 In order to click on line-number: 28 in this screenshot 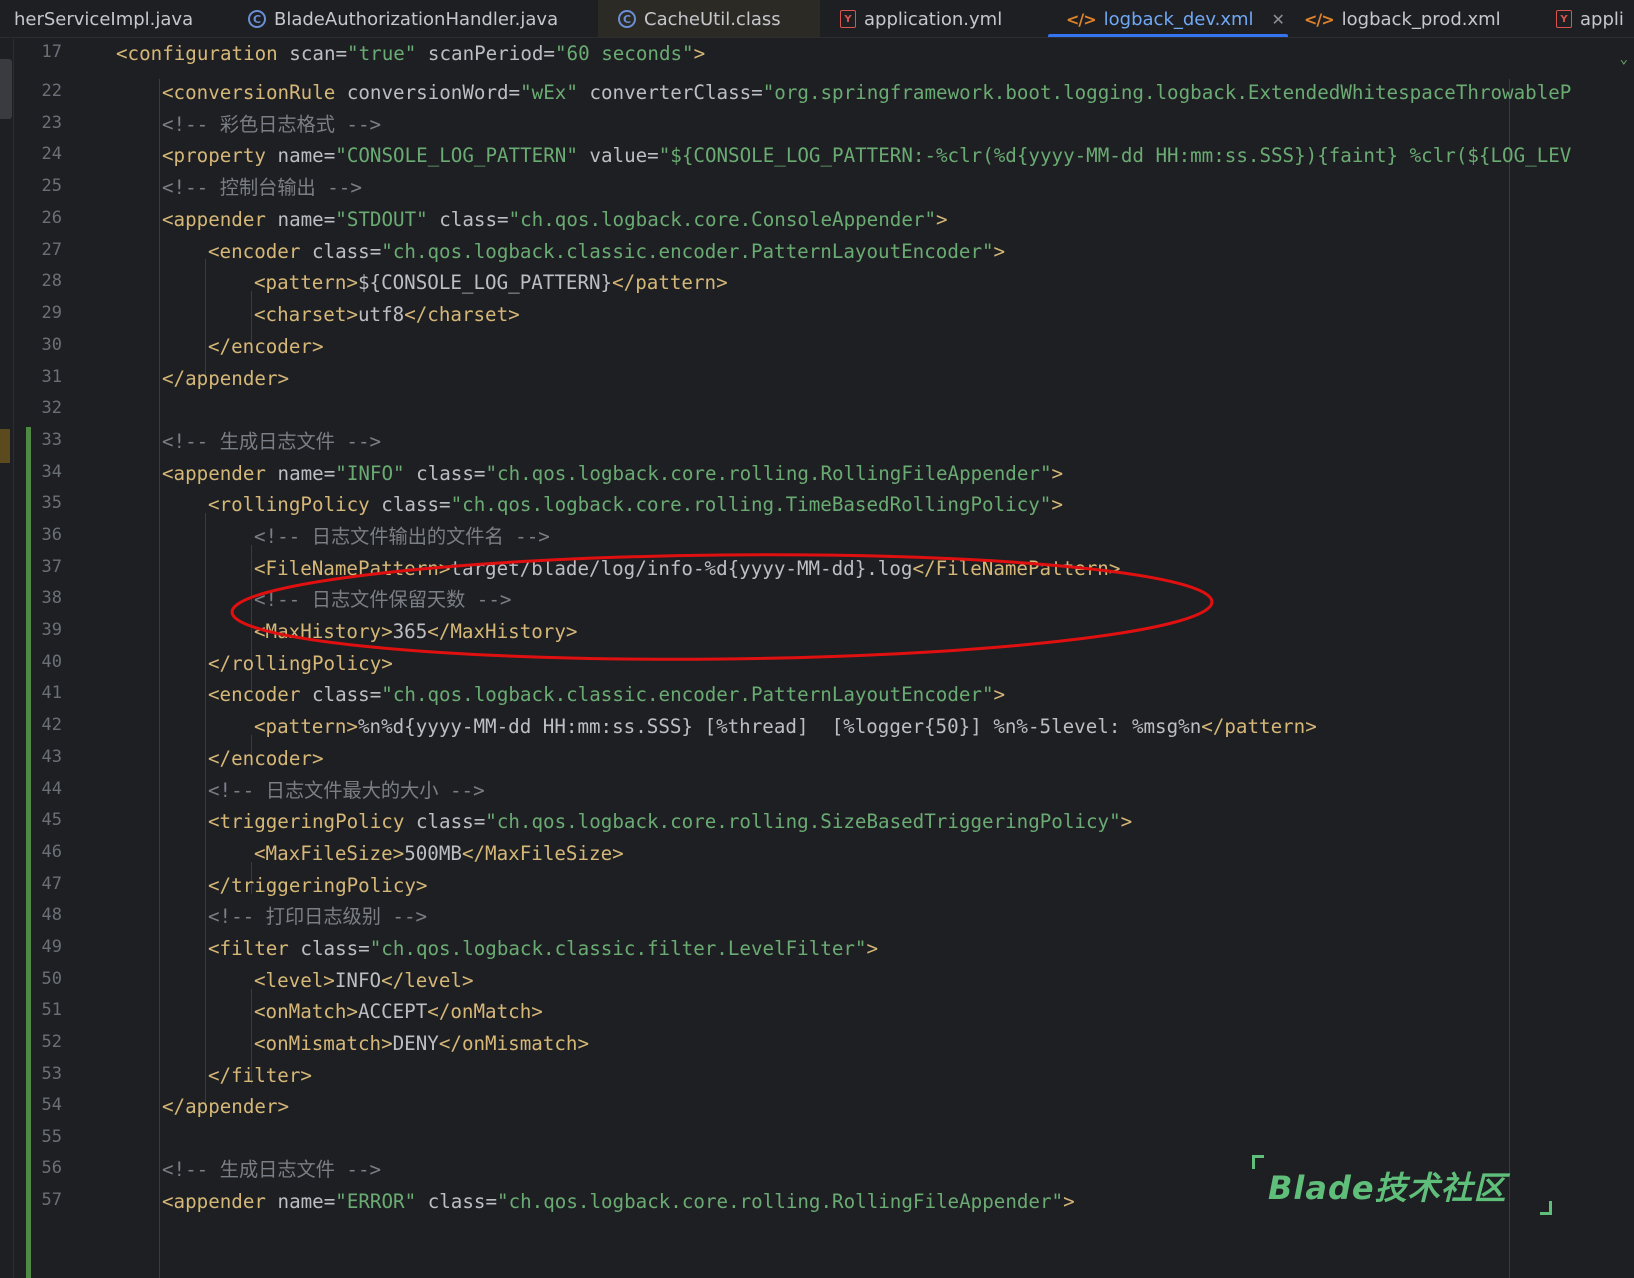, I will do `click(45, 281)`.